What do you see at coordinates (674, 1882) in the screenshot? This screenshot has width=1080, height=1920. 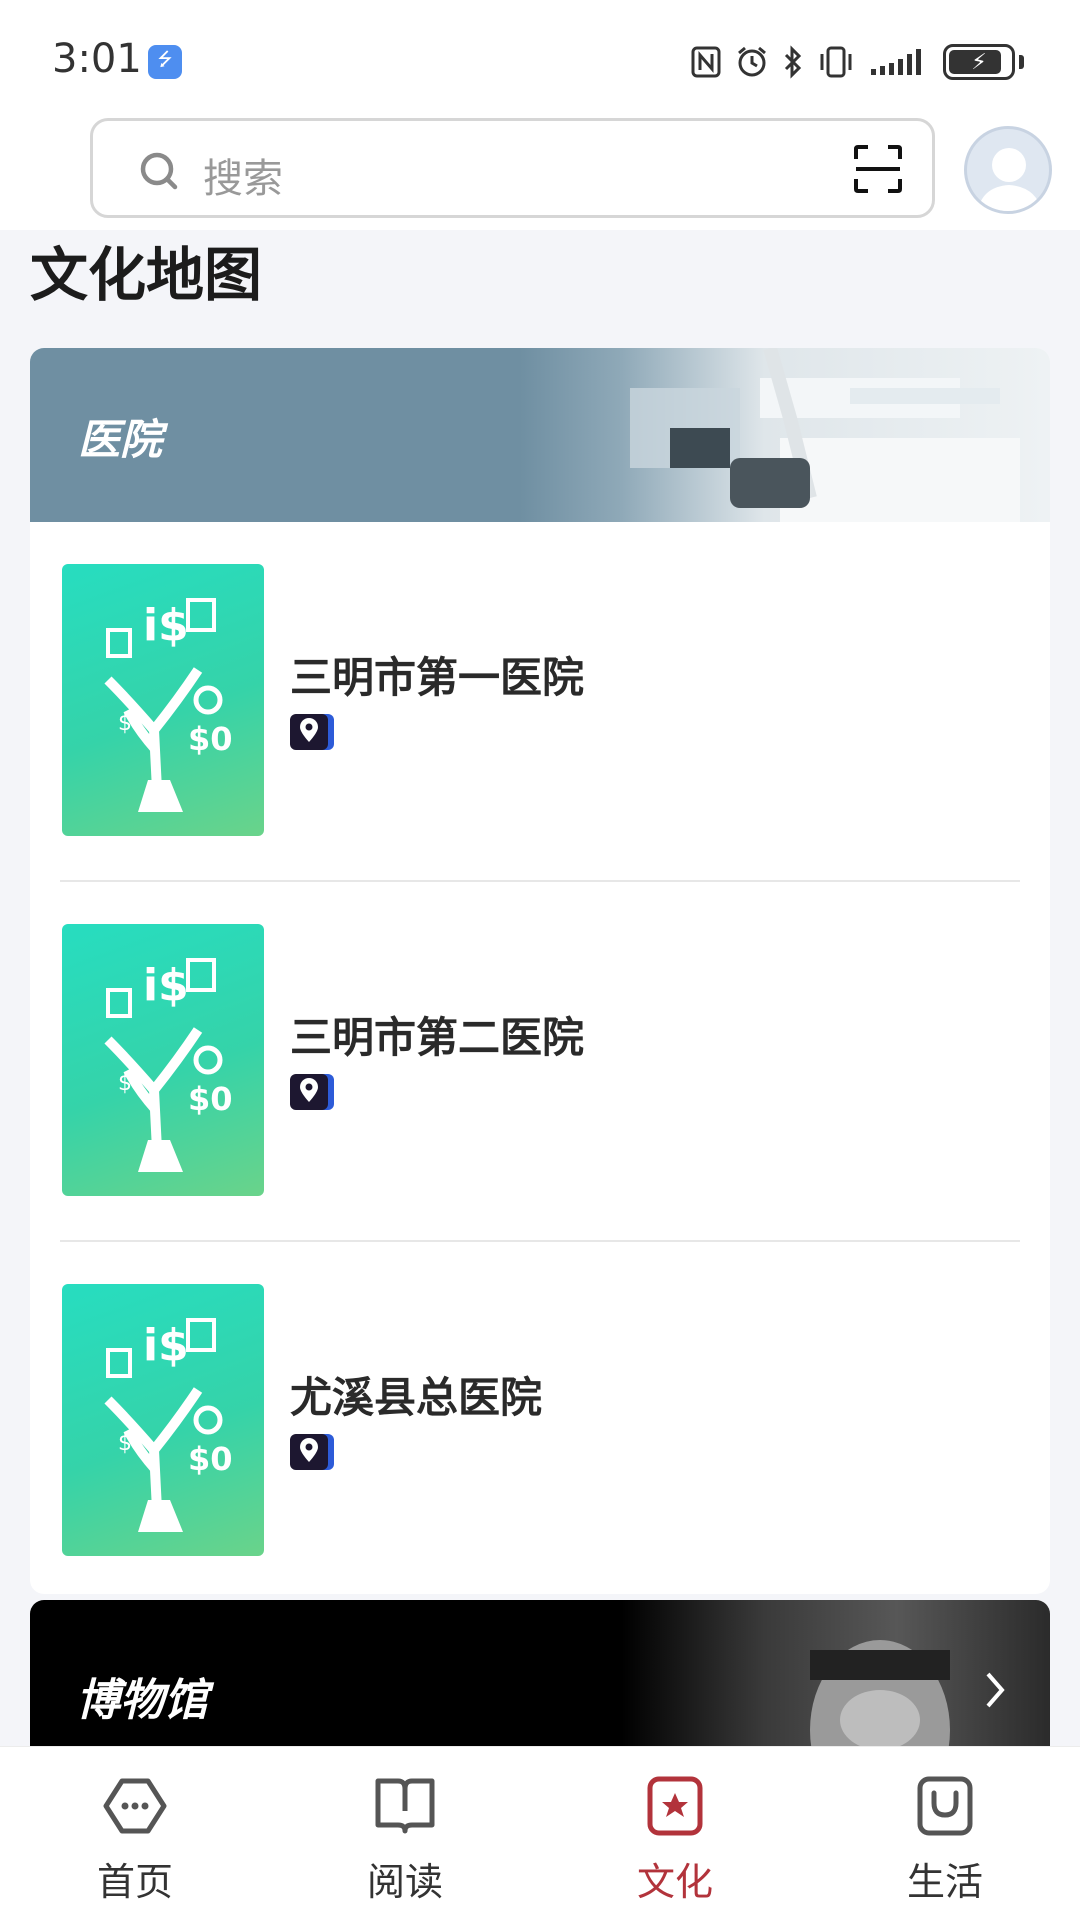 I see `nav-label: 文化` at bounding box center [674, 1882].